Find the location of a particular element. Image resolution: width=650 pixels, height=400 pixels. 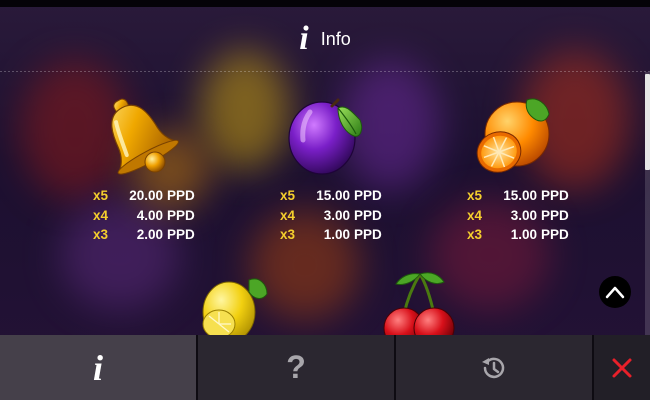

tab-help: ? is located at coordinates (297, 367).